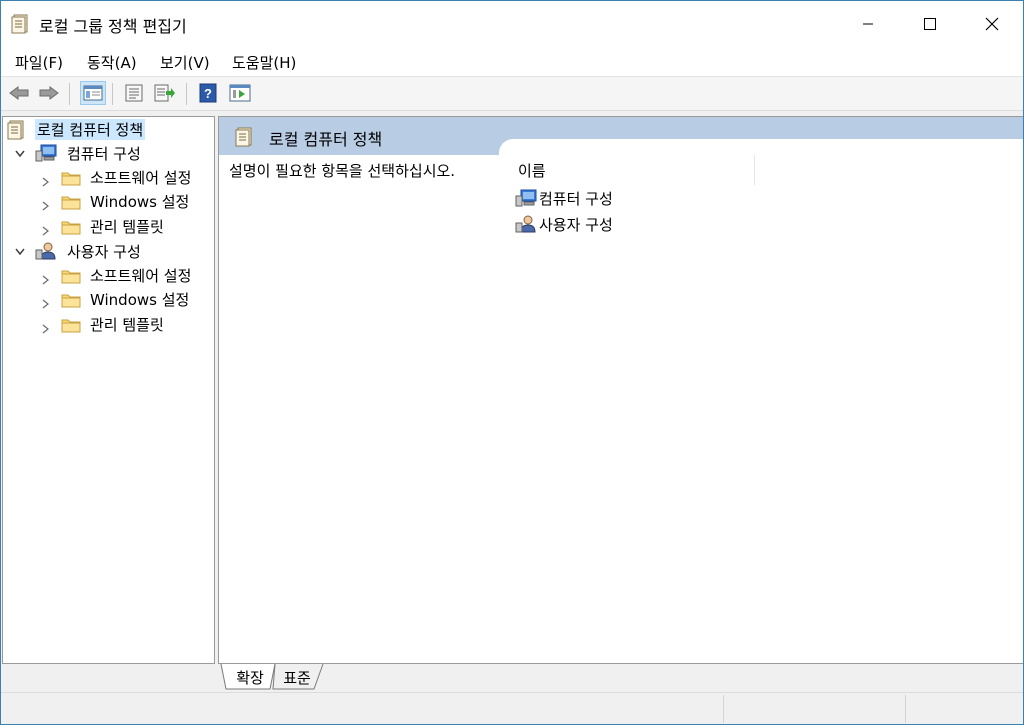  Describe the element at coordinates (326, 139) in the screenshot. I see `details-title: 로컬 컴퓨터 정책` at that location.